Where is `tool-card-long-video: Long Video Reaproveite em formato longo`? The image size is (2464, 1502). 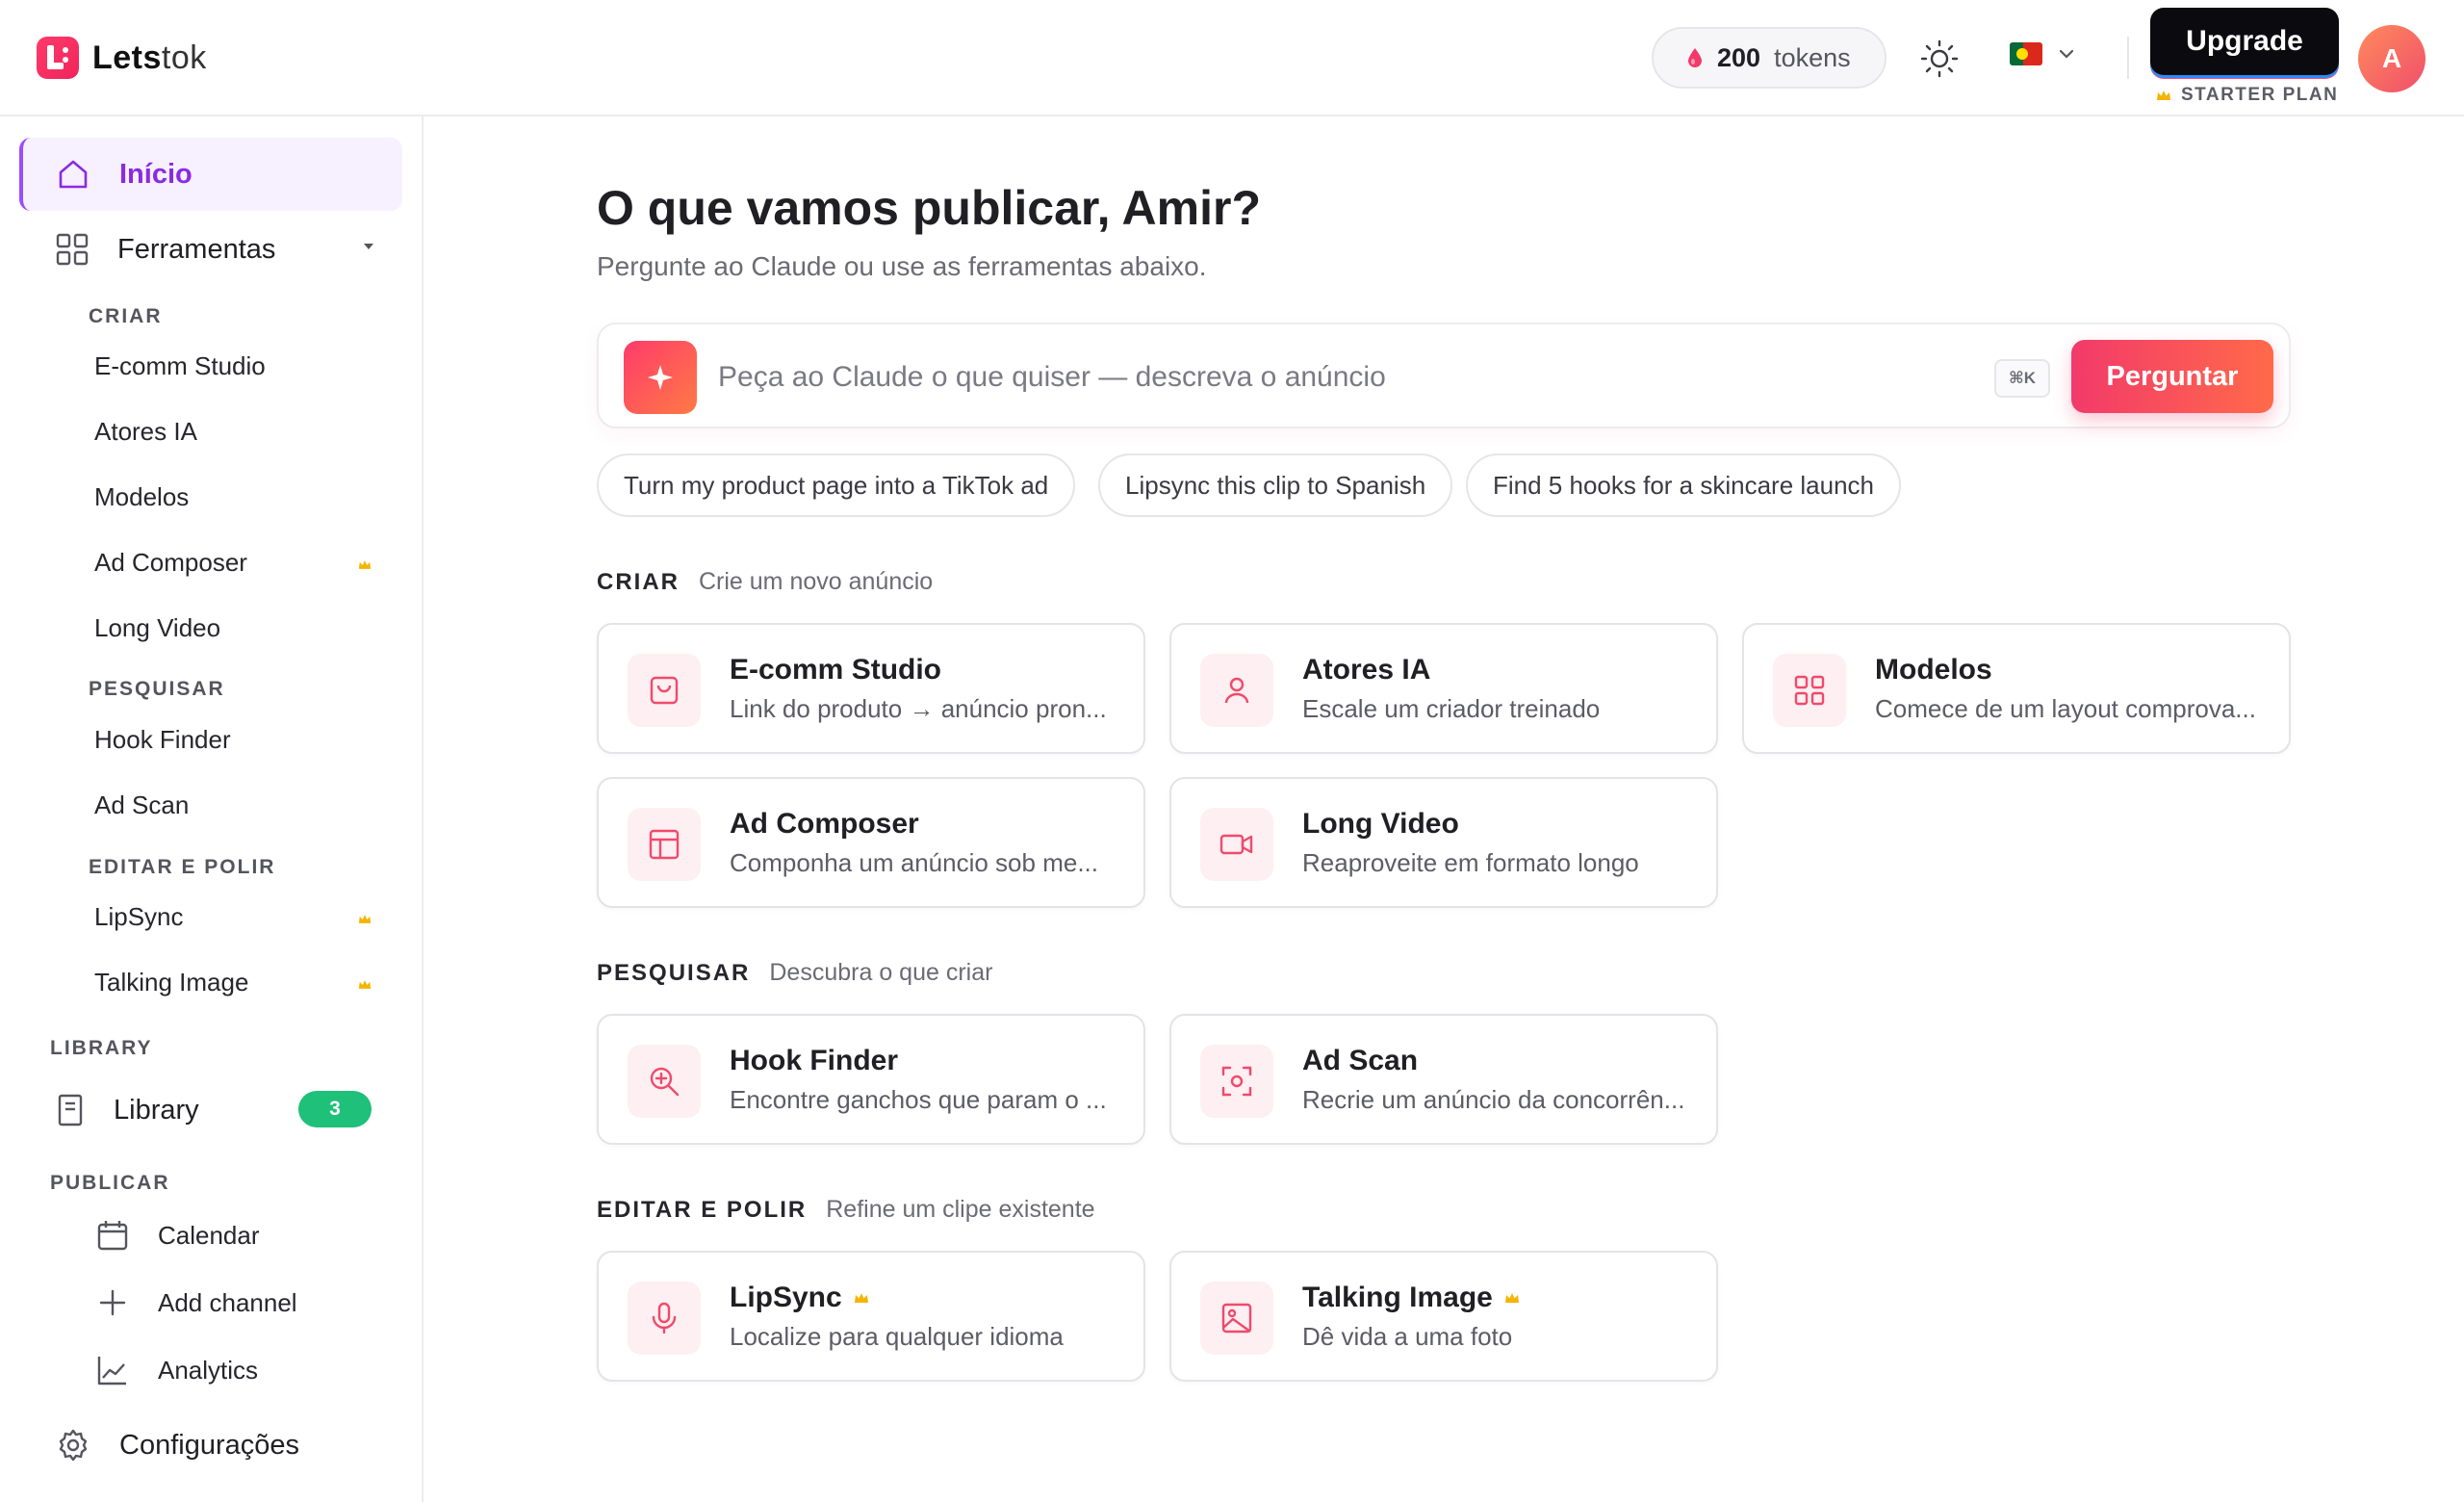 tool-card-long-video: Long Video Reaproveite em formato longo is located at coordinates (1443, 843).